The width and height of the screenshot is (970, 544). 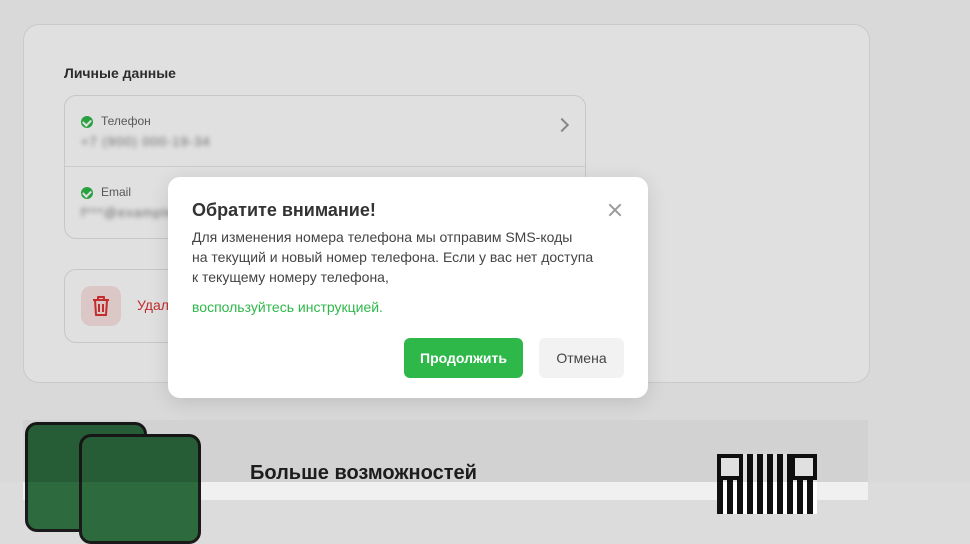 I want to click on instruction-link: воспользуйтесь инструкцией., so click(x=287, y=307).